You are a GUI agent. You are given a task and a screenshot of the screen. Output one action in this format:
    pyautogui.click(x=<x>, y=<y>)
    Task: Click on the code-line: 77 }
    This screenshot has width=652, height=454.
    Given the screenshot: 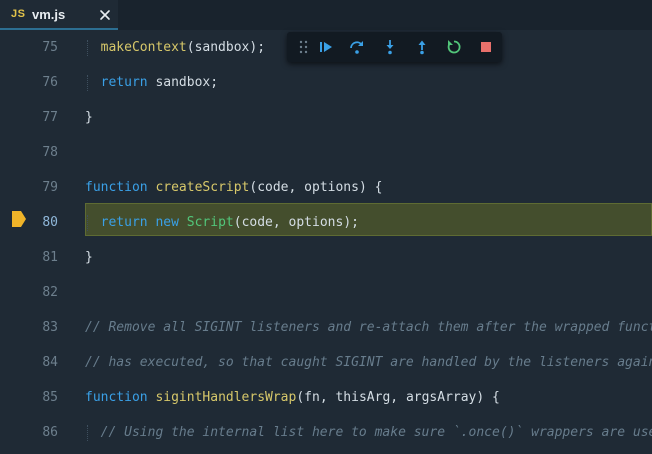 What is the action you would take?
    pyautogui.click(x=326, y=117)
    